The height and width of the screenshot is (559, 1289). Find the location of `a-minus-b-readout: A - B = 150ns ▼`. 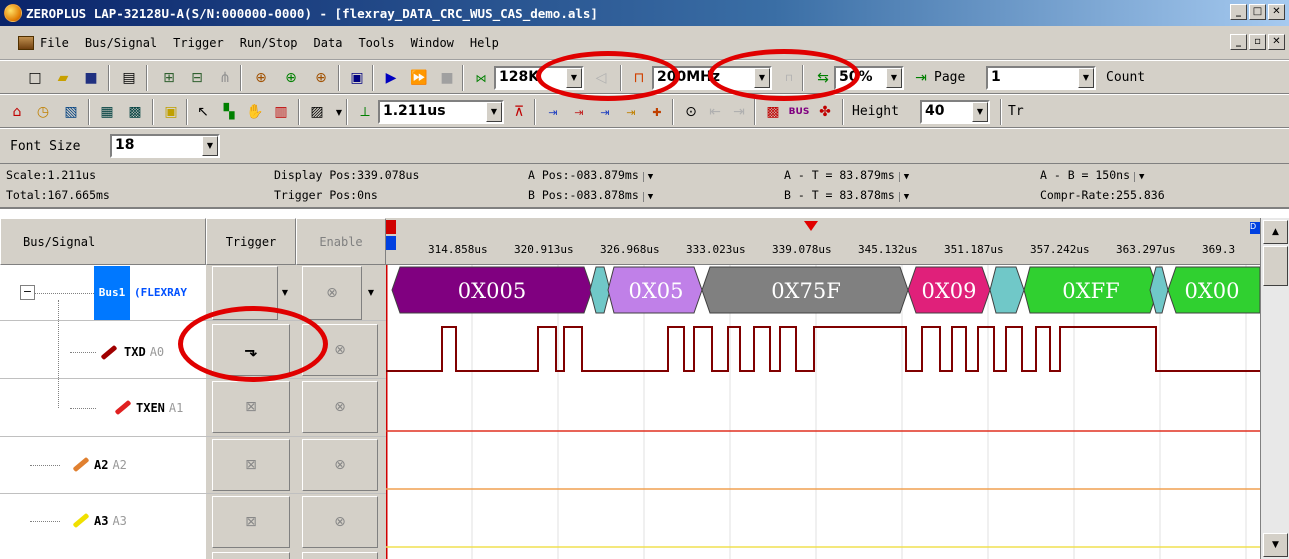

a-minus-b-readout: A - B = 150ns ▼ is located at coordinates (1092, 175).